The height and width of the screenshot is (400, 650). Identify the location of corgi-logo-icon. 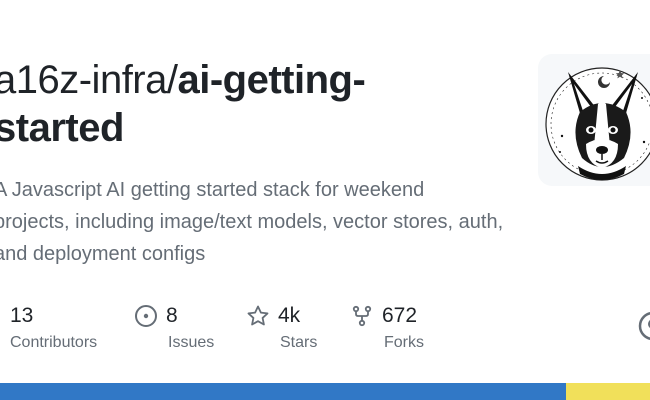
(597, 124).